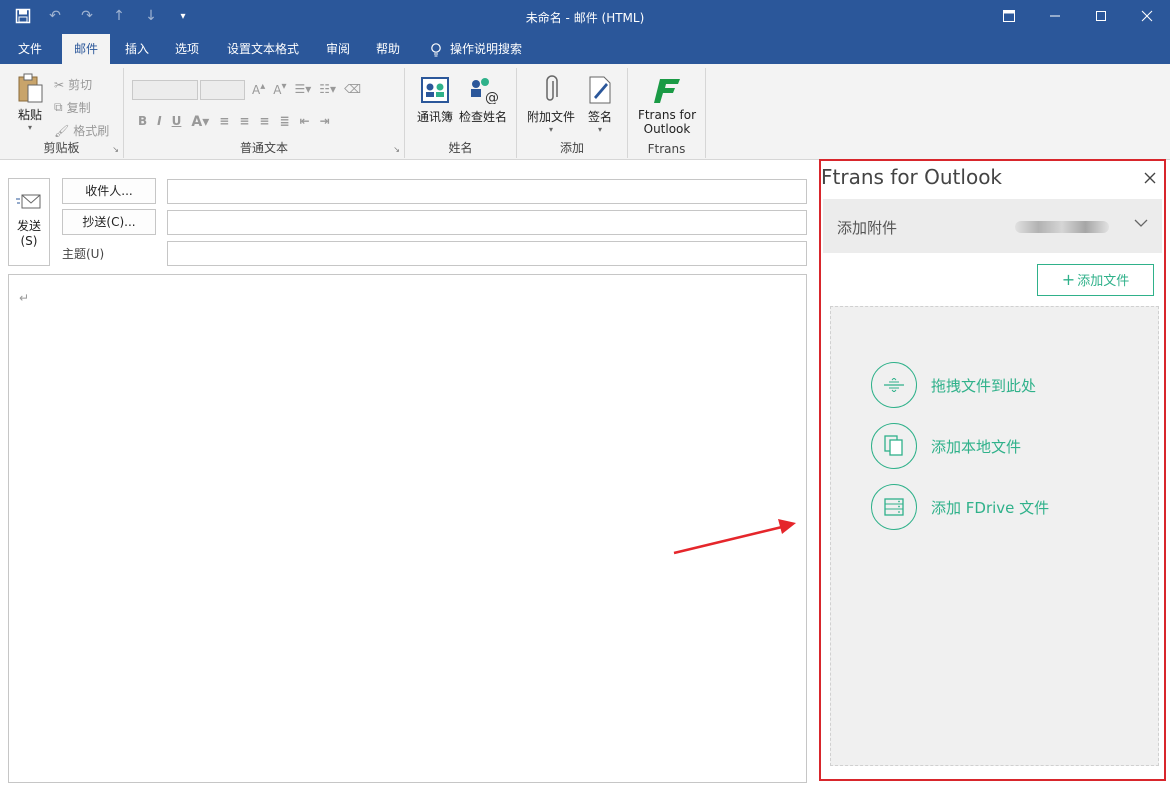 The image size is (1170, 793). What do you see at coordinates (1141, 223) in the screenshot?
I see `chevron-down-icon` at bounding box center [1141, 223].